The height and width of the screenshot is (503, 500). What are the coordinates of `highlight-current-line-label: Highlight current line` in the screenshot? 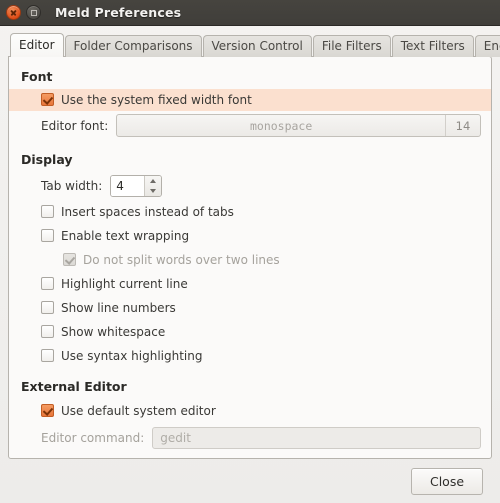 It's located at (124, 283).